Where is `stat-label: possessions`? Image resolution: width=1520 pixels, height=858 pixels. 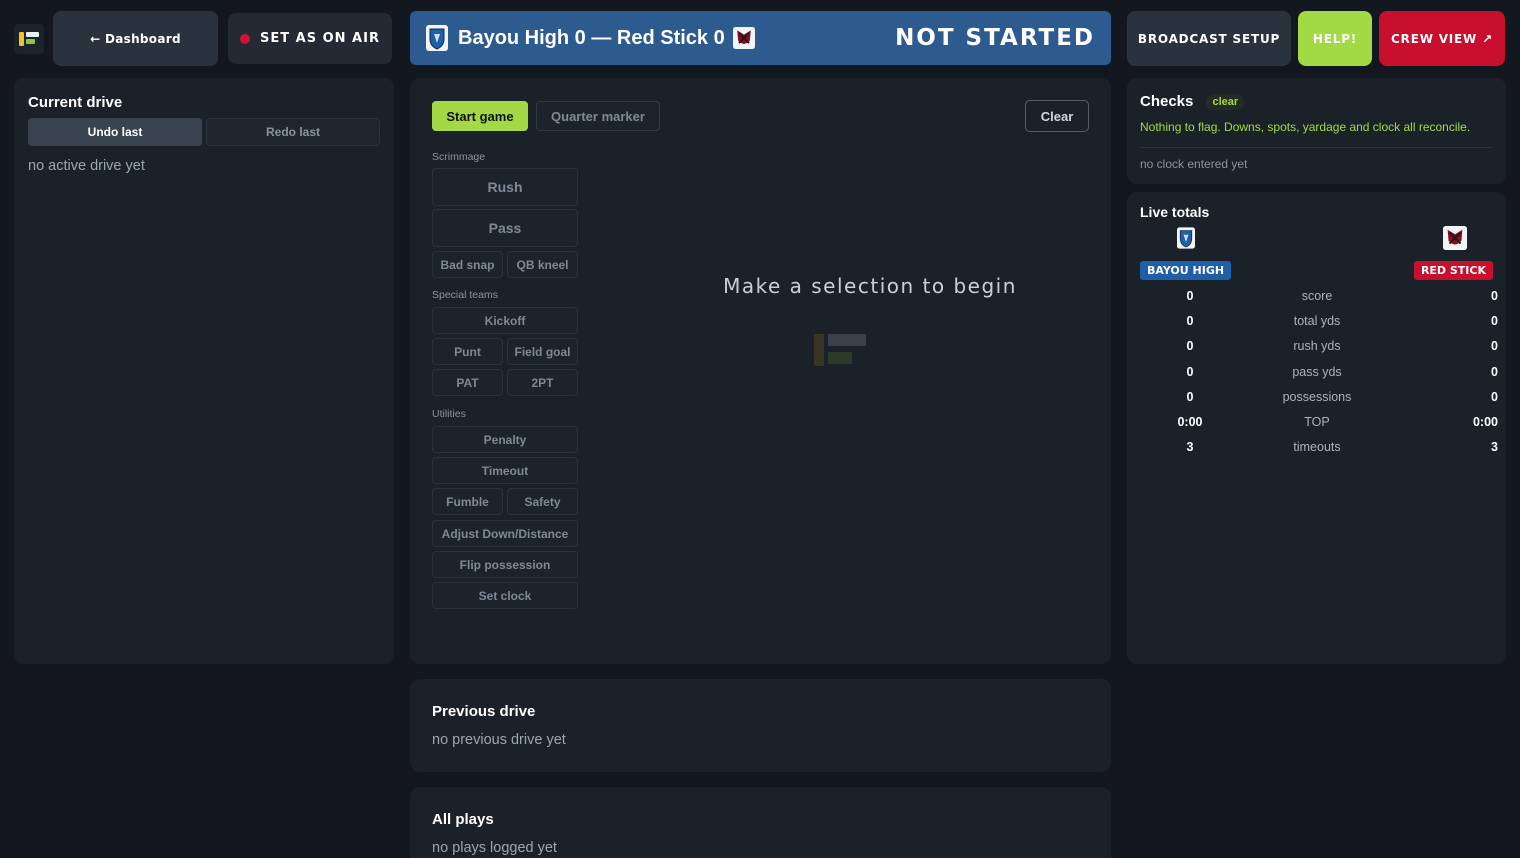
stat-label: possessions is located at coordinates (1317, 396).